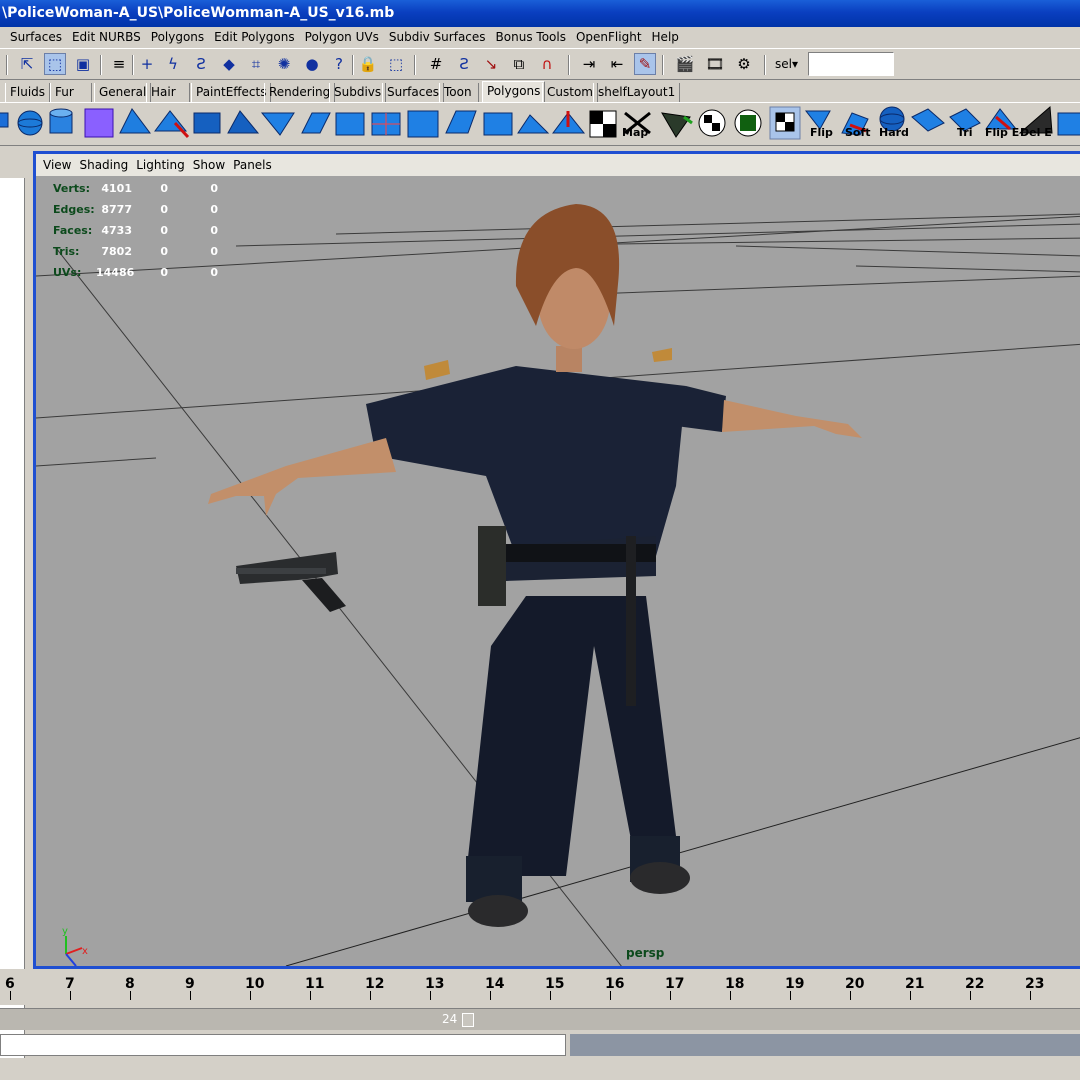 The width and height of the screenshot is (1080, 1080). I want to click on panel-menu-view: View, so click(55, 165).